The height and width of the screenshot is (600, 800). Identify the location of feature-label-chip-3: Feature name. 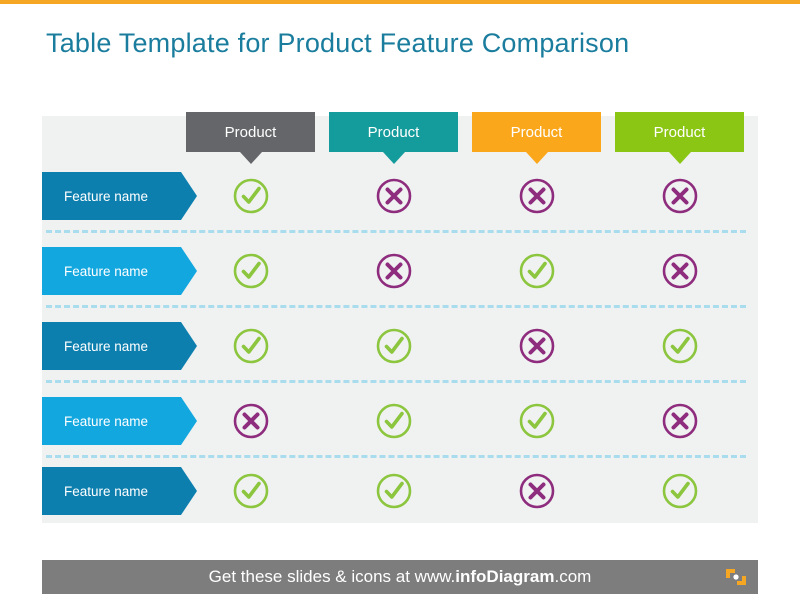
(119, 346).